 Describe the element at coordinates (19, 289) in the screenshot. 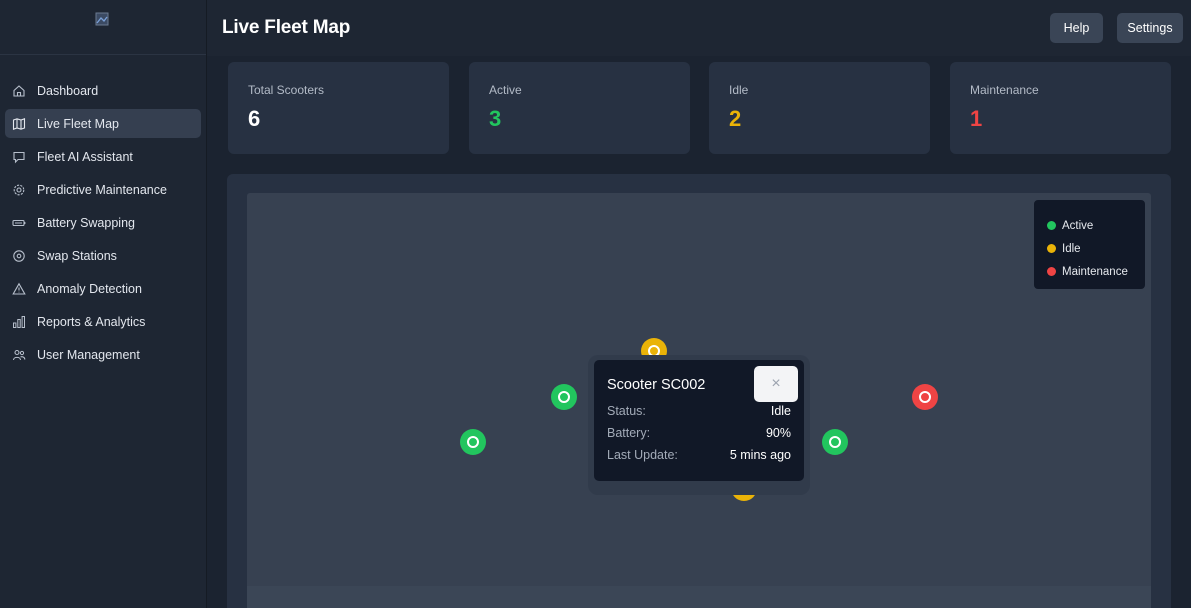

I see `warning-icon` at that location.